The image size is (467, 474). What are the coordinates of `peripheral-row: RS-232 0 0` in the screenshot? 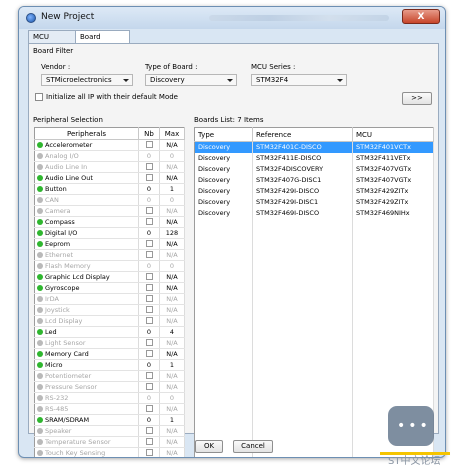 It's located at (109, 398).